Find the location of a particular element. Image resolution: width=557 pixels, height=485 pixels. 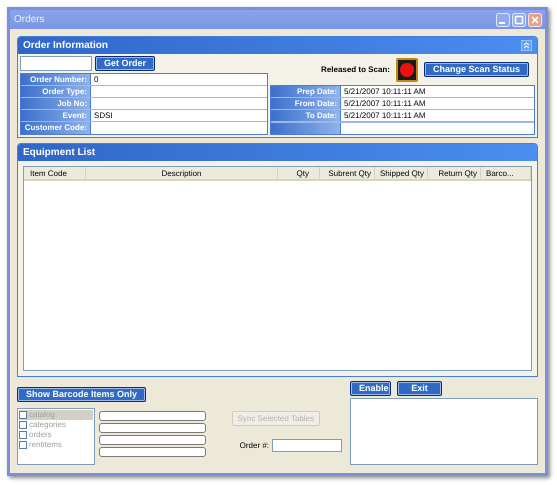

column-header: Return Qty is located at coordinates (454, 173).